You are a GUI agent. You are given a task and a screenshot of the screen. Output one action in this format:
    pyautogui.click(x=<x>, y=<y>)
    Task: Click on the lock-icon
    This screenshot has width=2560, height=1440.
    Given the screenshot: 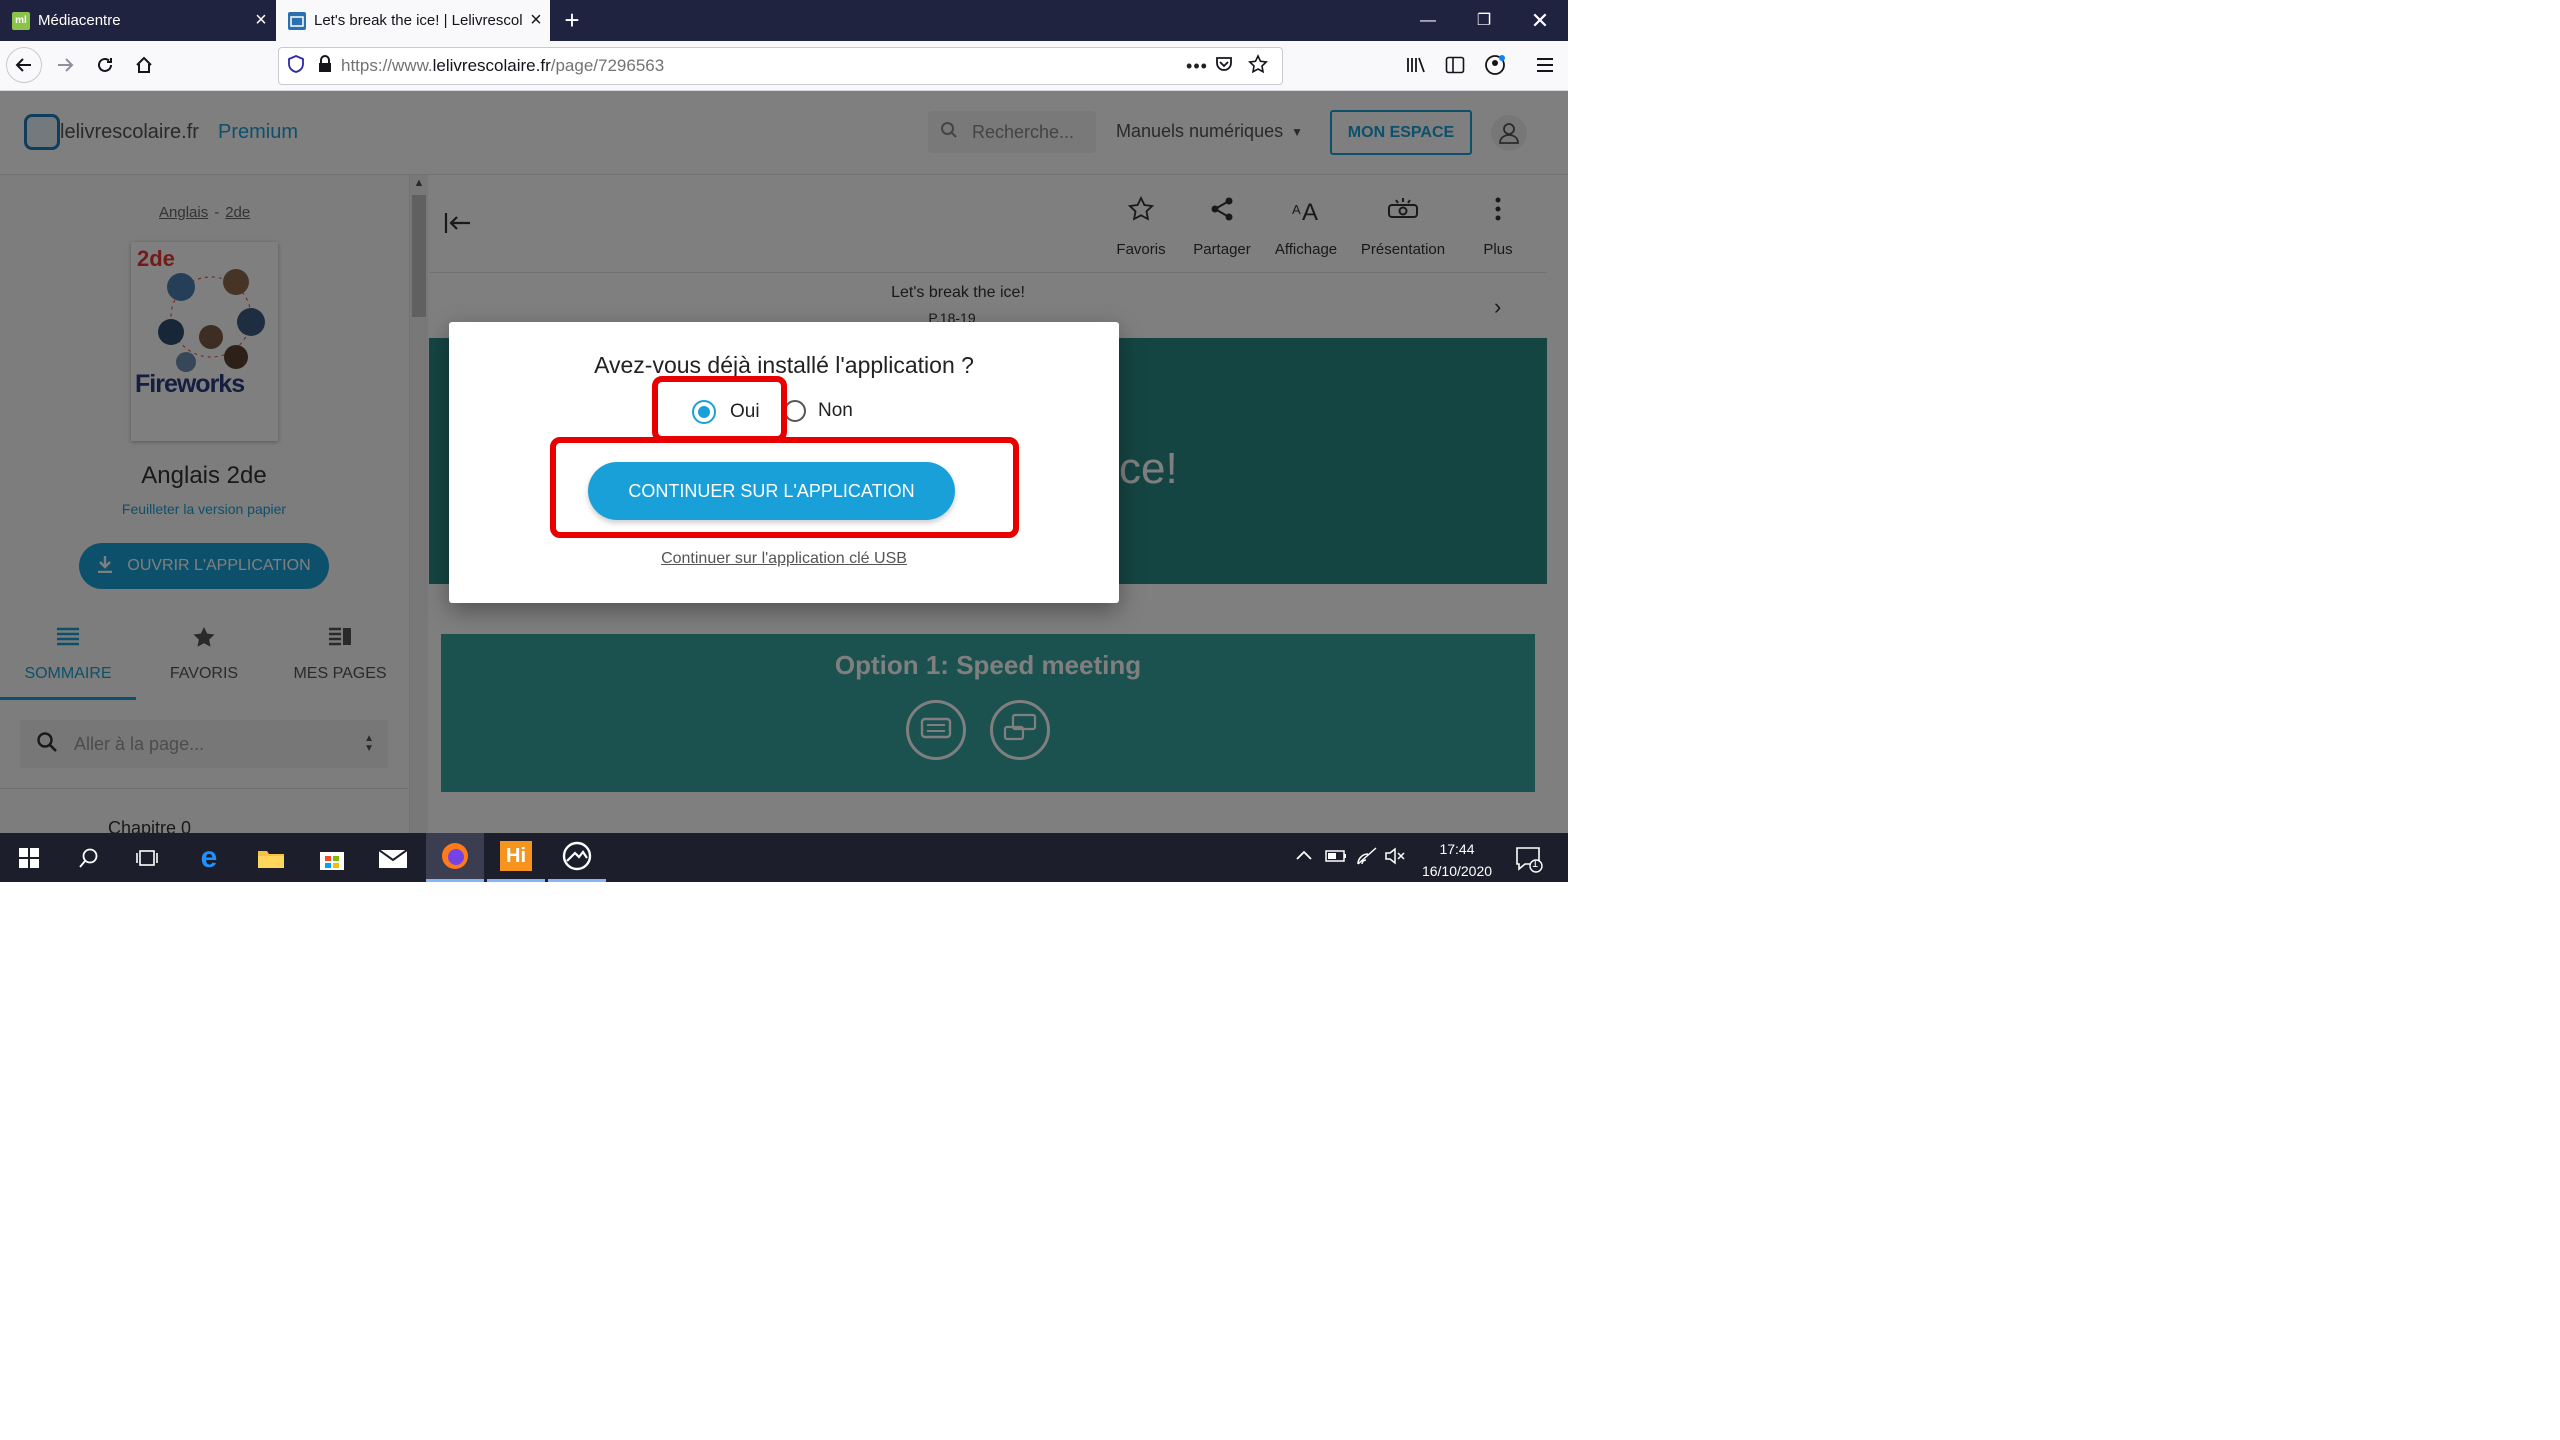 What is the action you would take?
    pyautogui.click(x=325, y=66)
    